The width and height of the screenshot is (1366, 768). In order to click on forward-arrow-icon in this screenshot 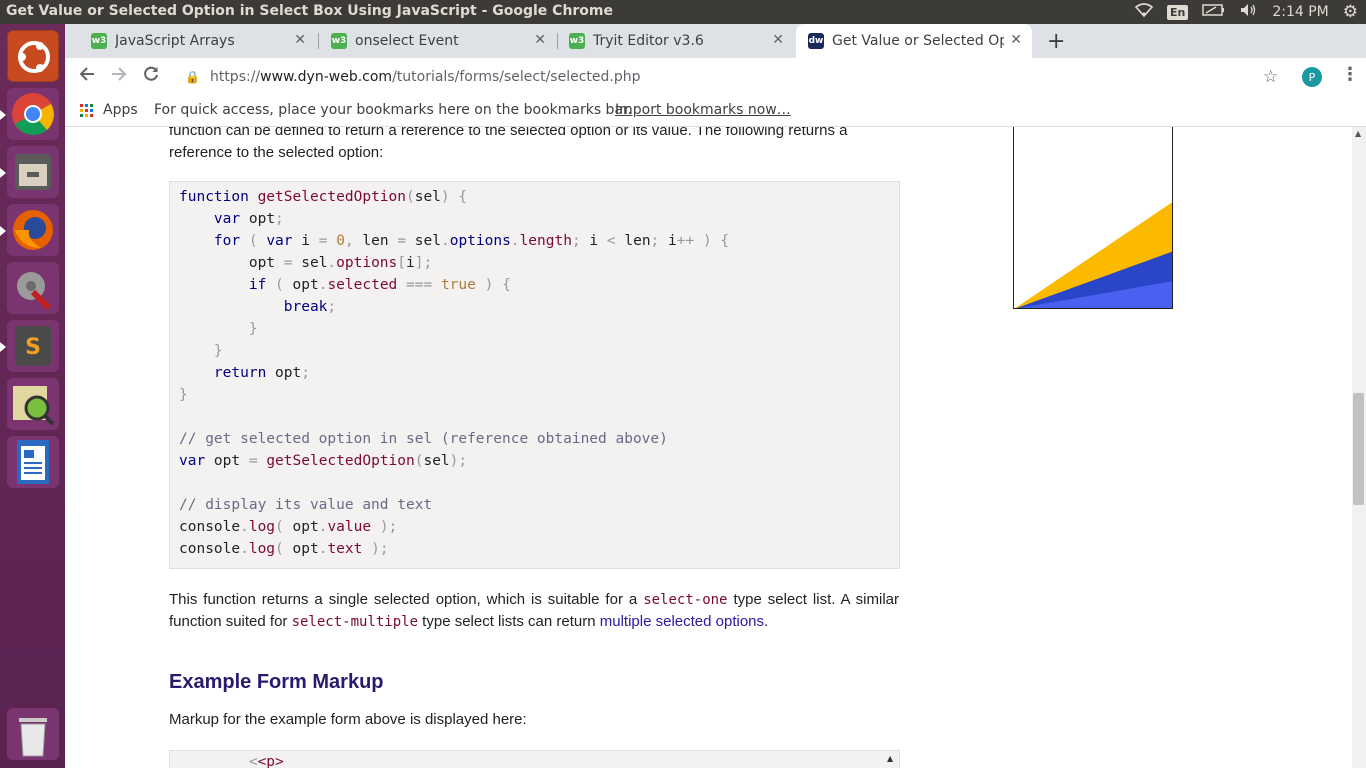, I will do `click(119, 76)`.